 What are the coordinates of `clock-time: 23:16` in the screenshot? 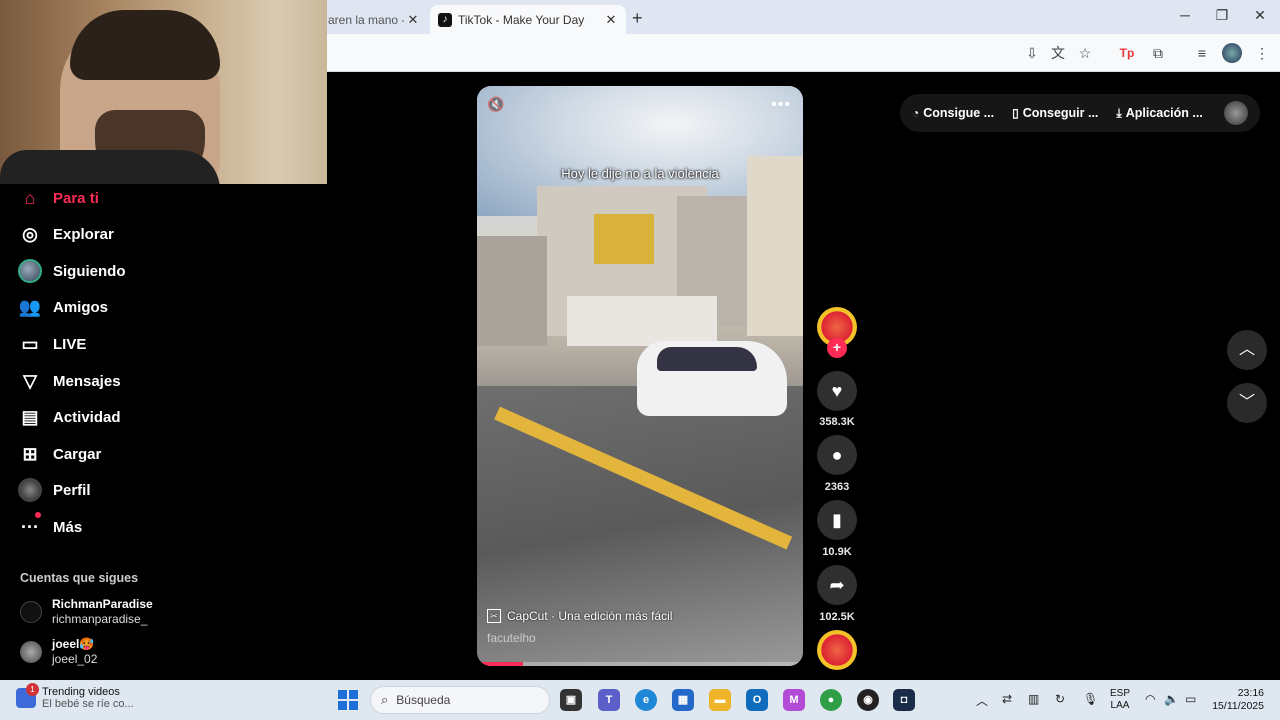 It's located at (1250, 693).